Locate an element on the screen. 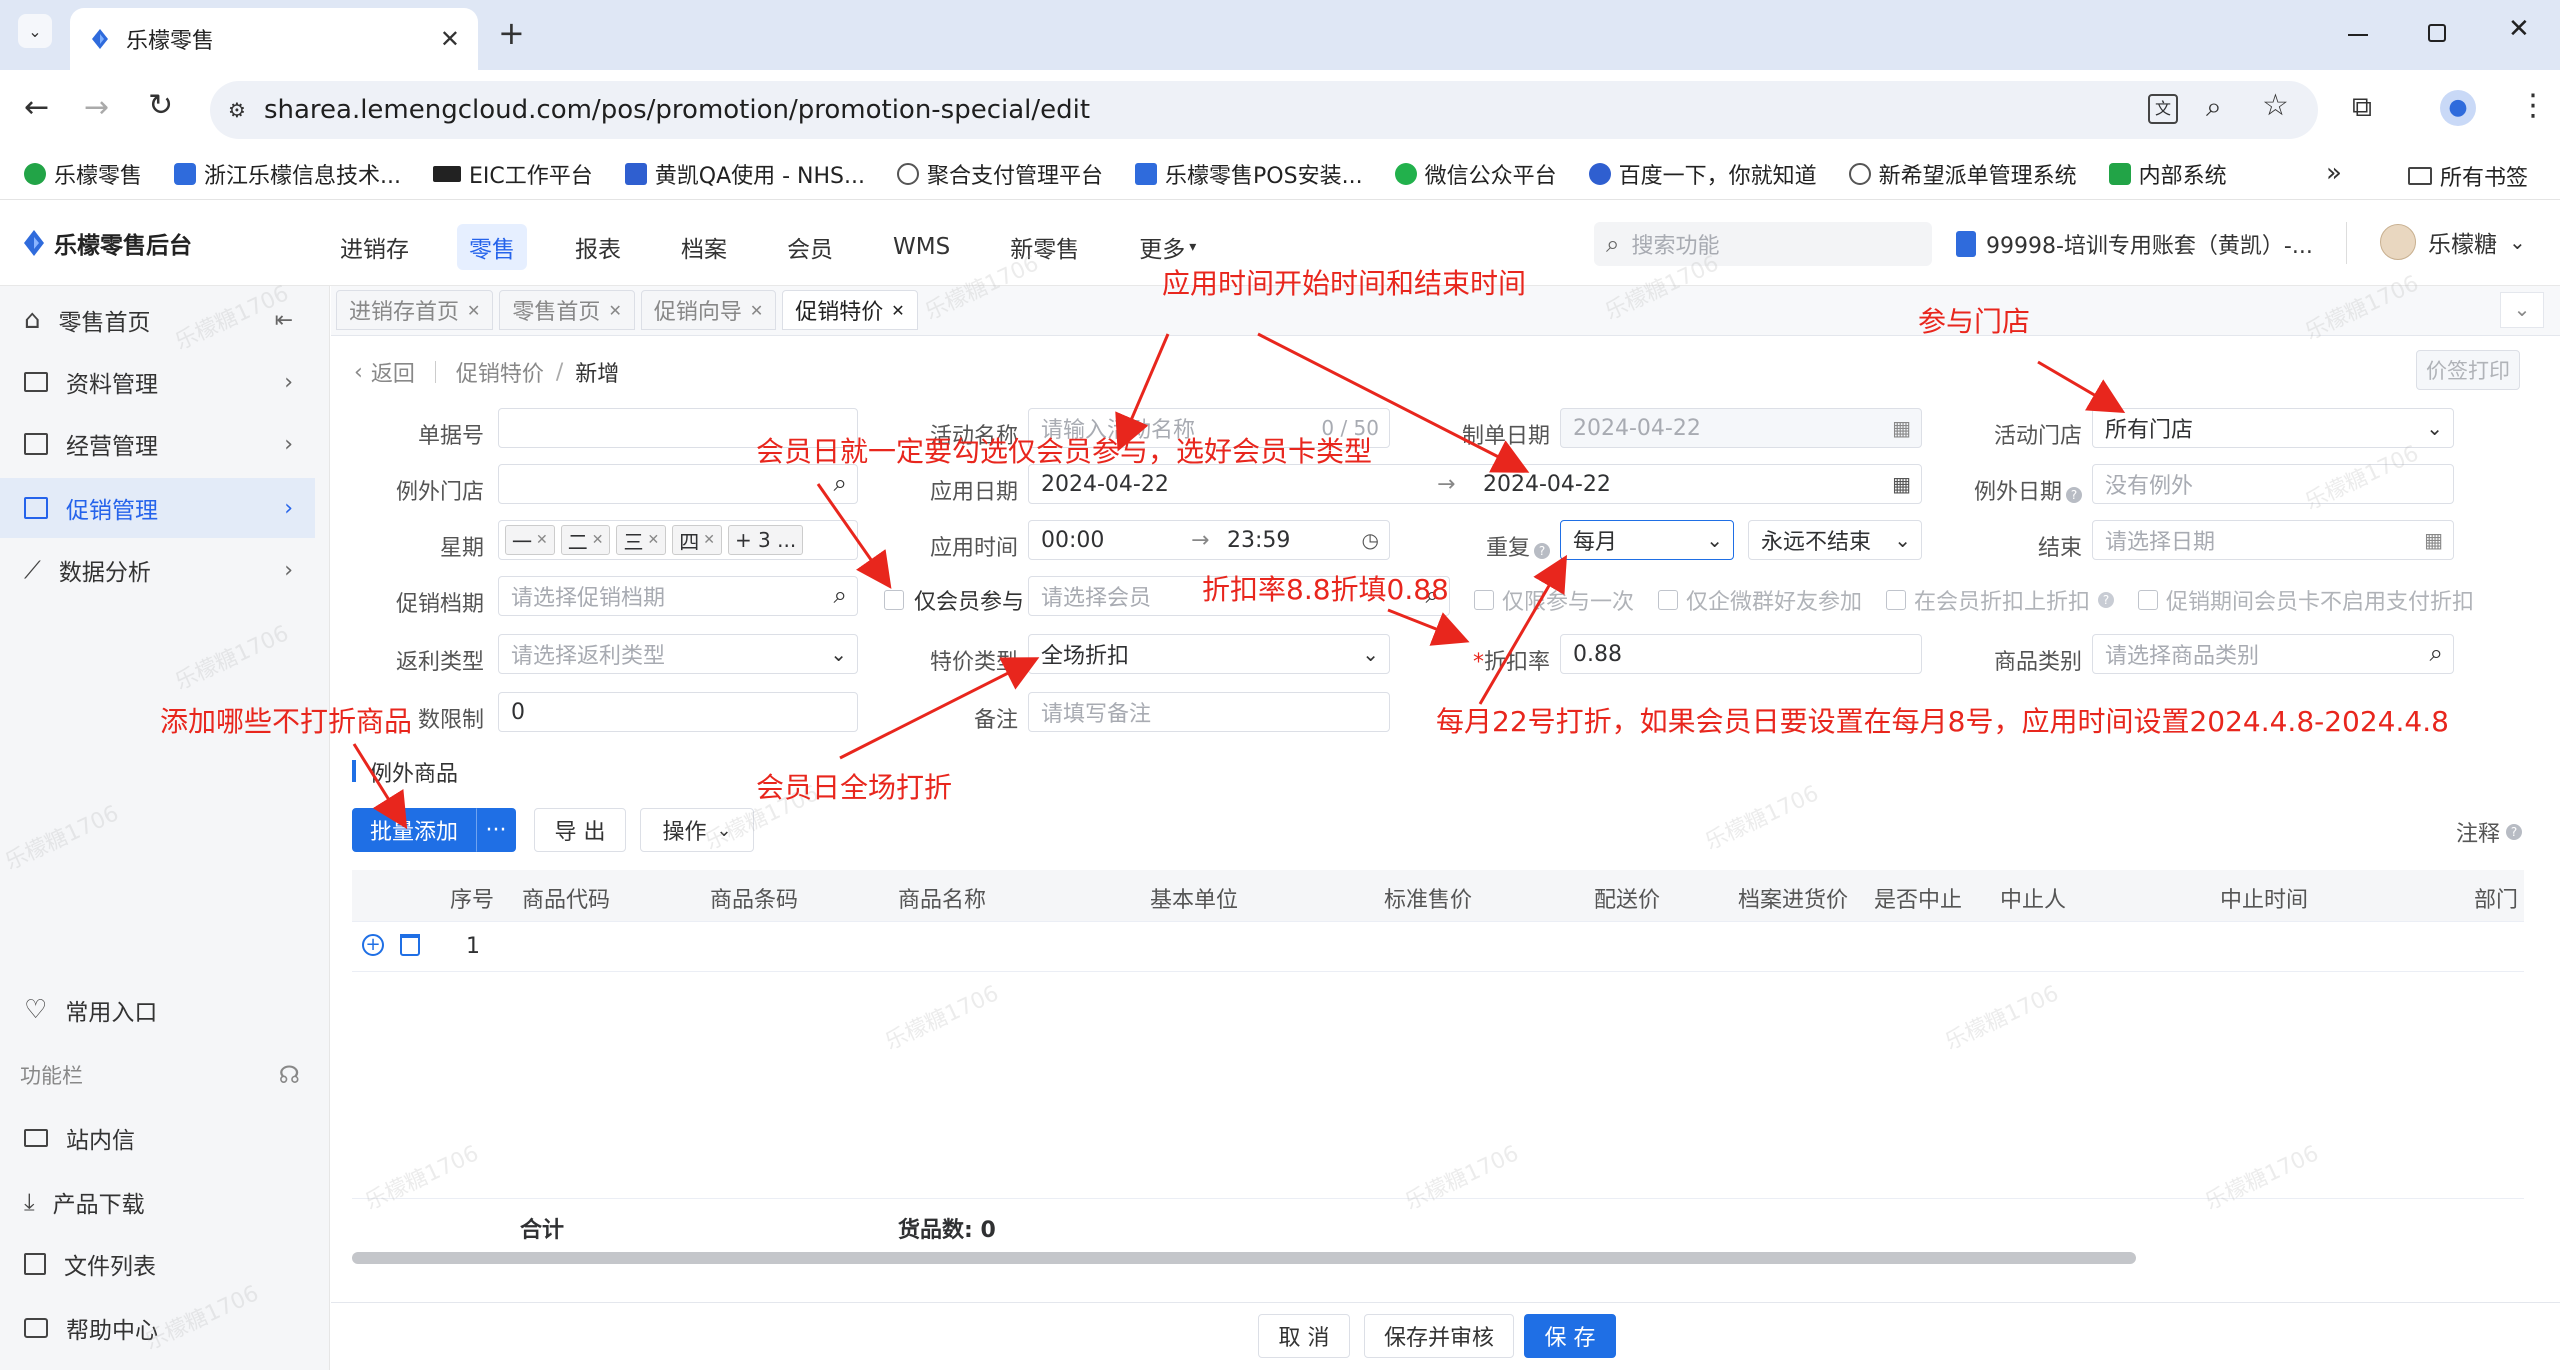 This screenshot has width=2560, height=1370. user-menu: 乐檬糖 ⌄ is located at coordinates (2453, 242).